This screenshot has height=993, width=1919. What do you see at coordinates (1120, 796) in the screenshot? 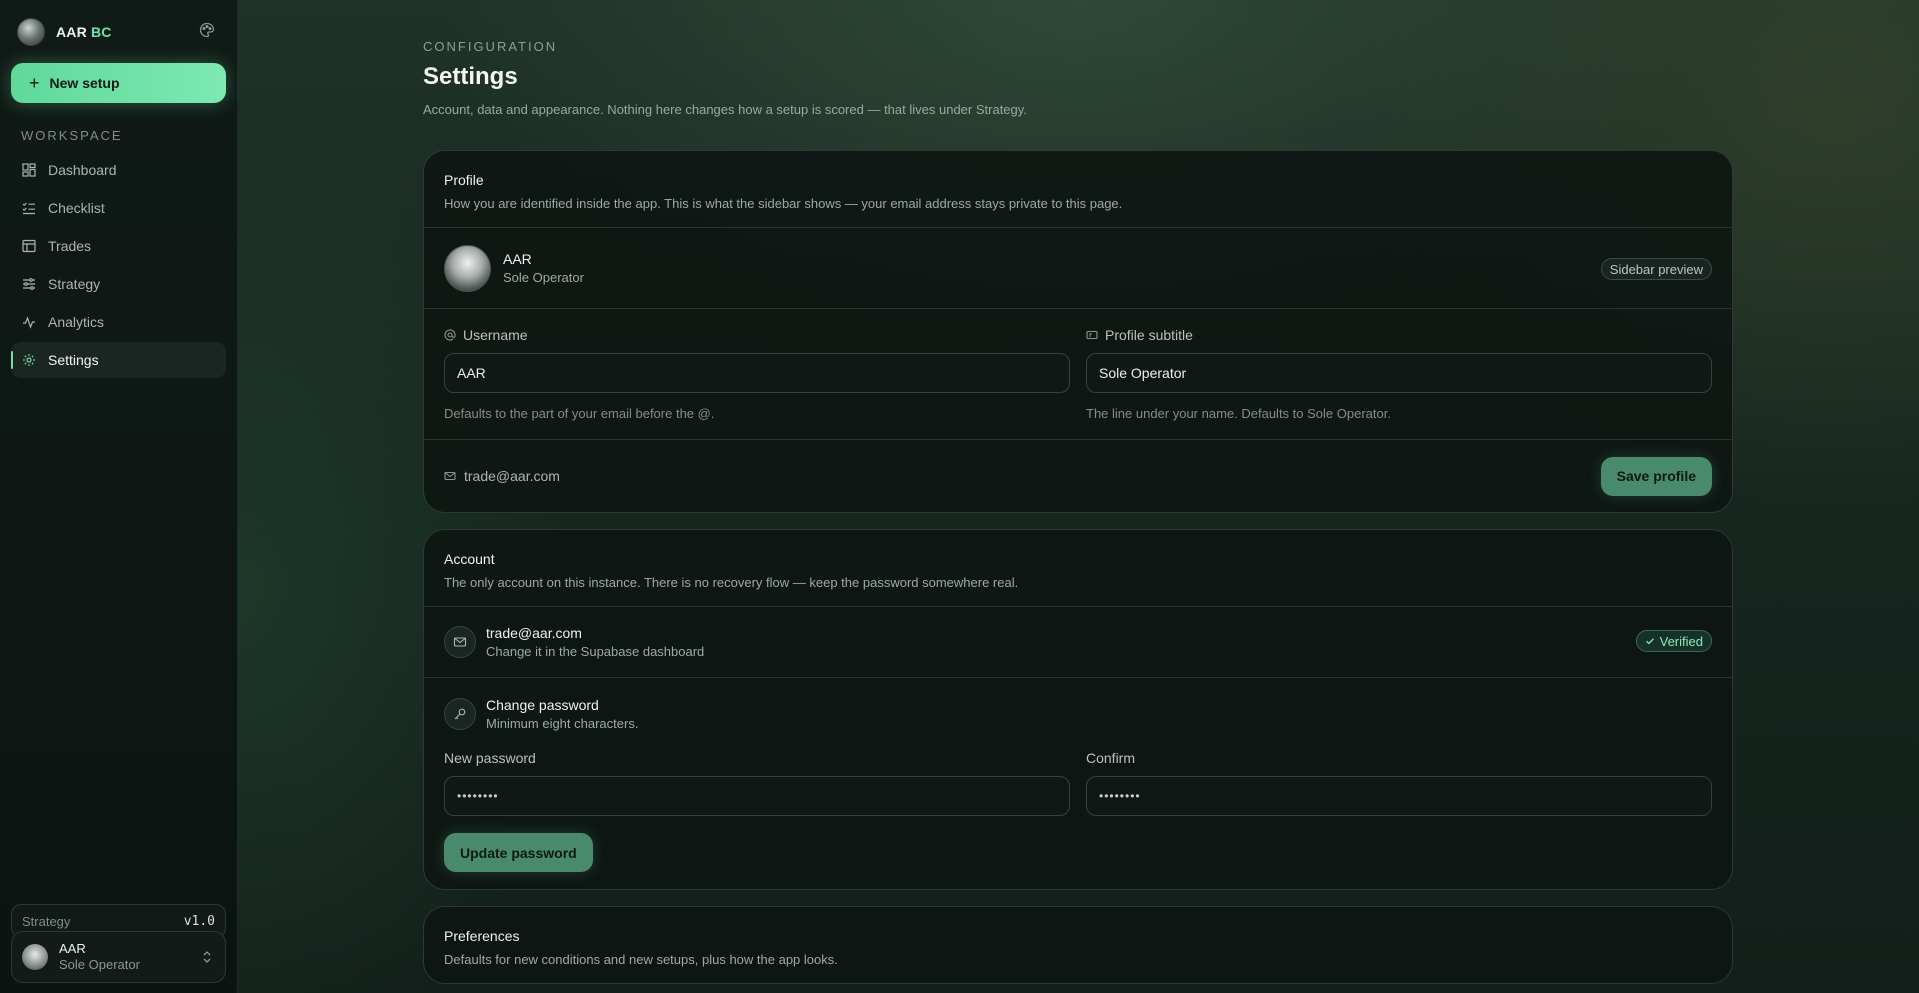
I see `confirm-password-value: ••••••••` at bounding box center [1120, 796].